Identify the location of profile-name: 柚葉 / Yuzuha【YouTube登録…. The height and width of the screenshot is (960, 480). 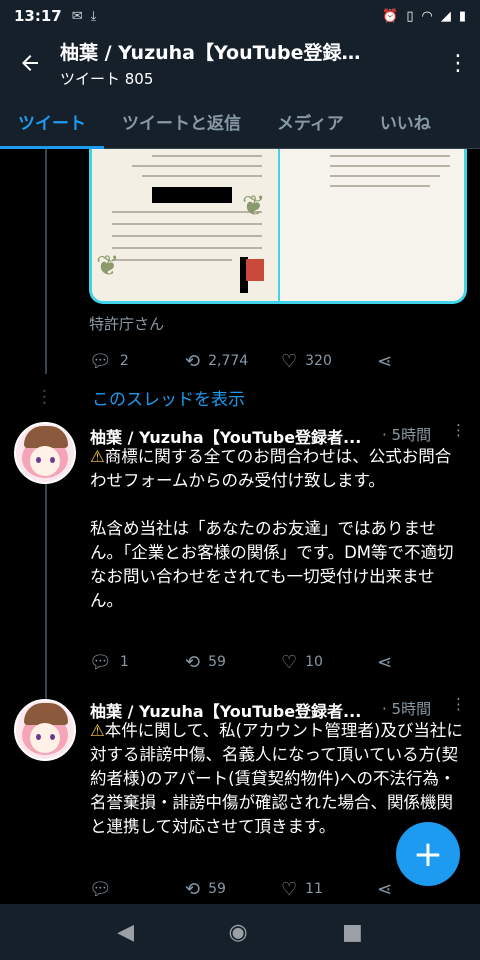
(210, 52).